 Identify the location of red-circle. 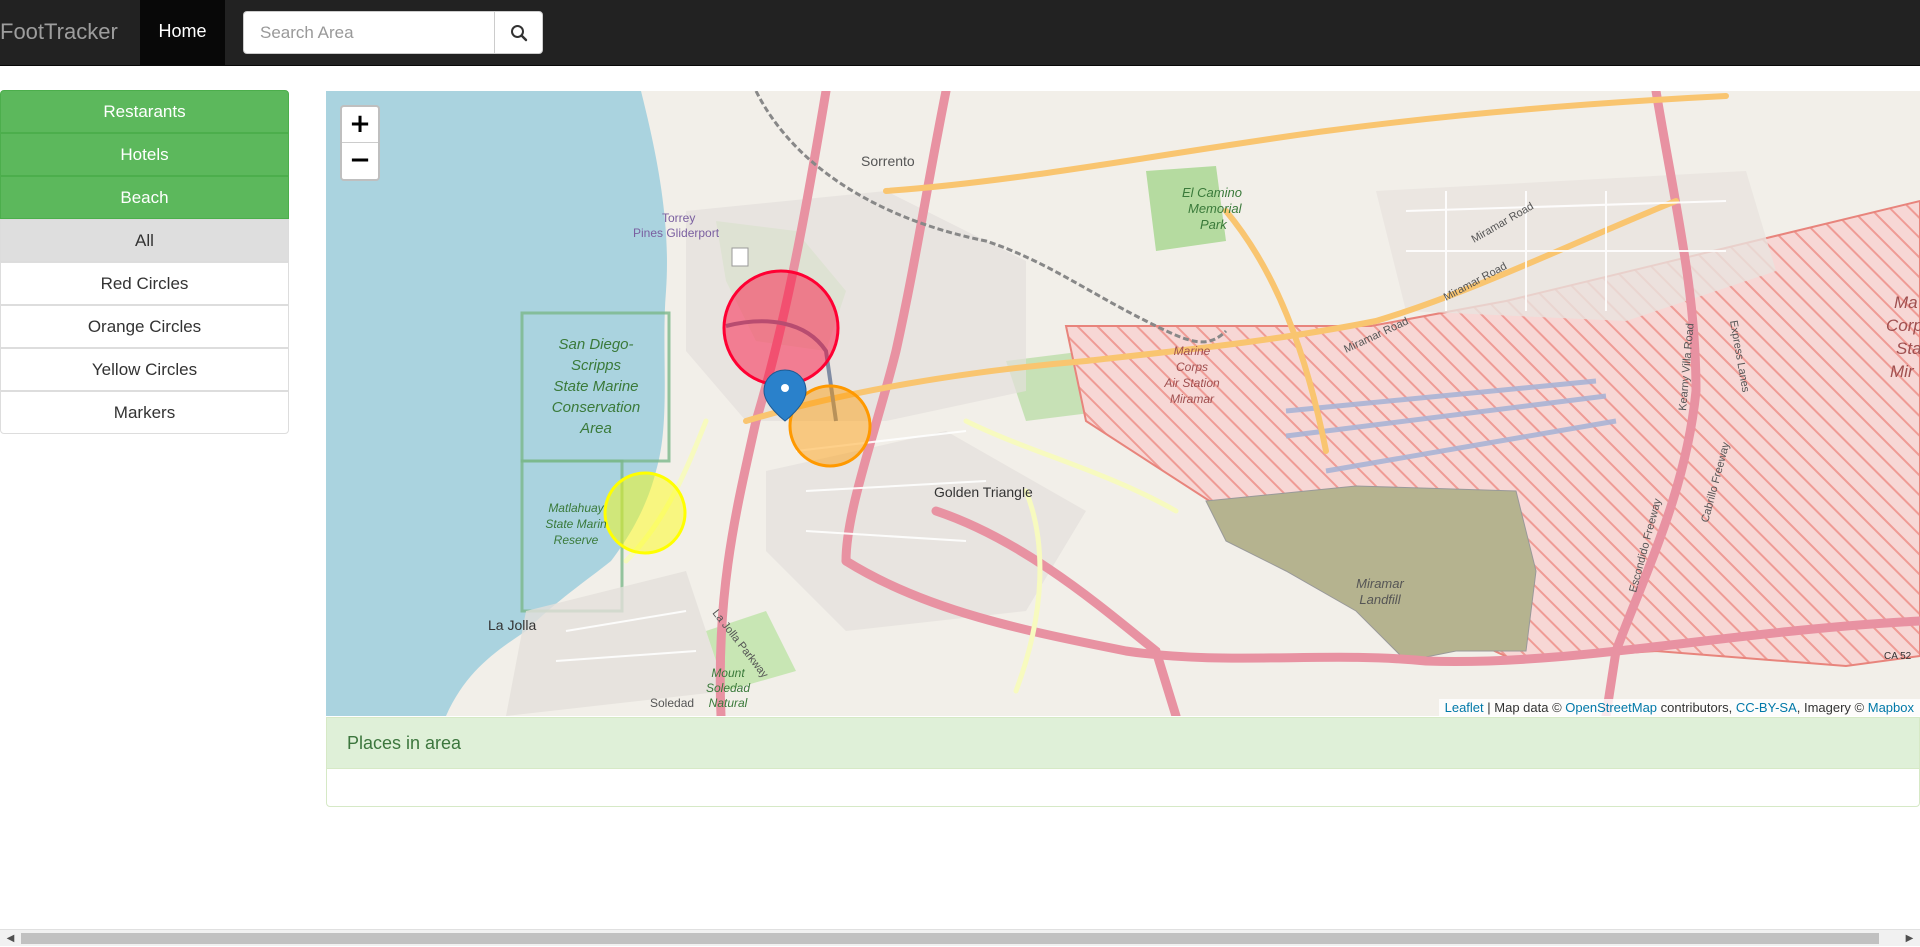
(781, 328).